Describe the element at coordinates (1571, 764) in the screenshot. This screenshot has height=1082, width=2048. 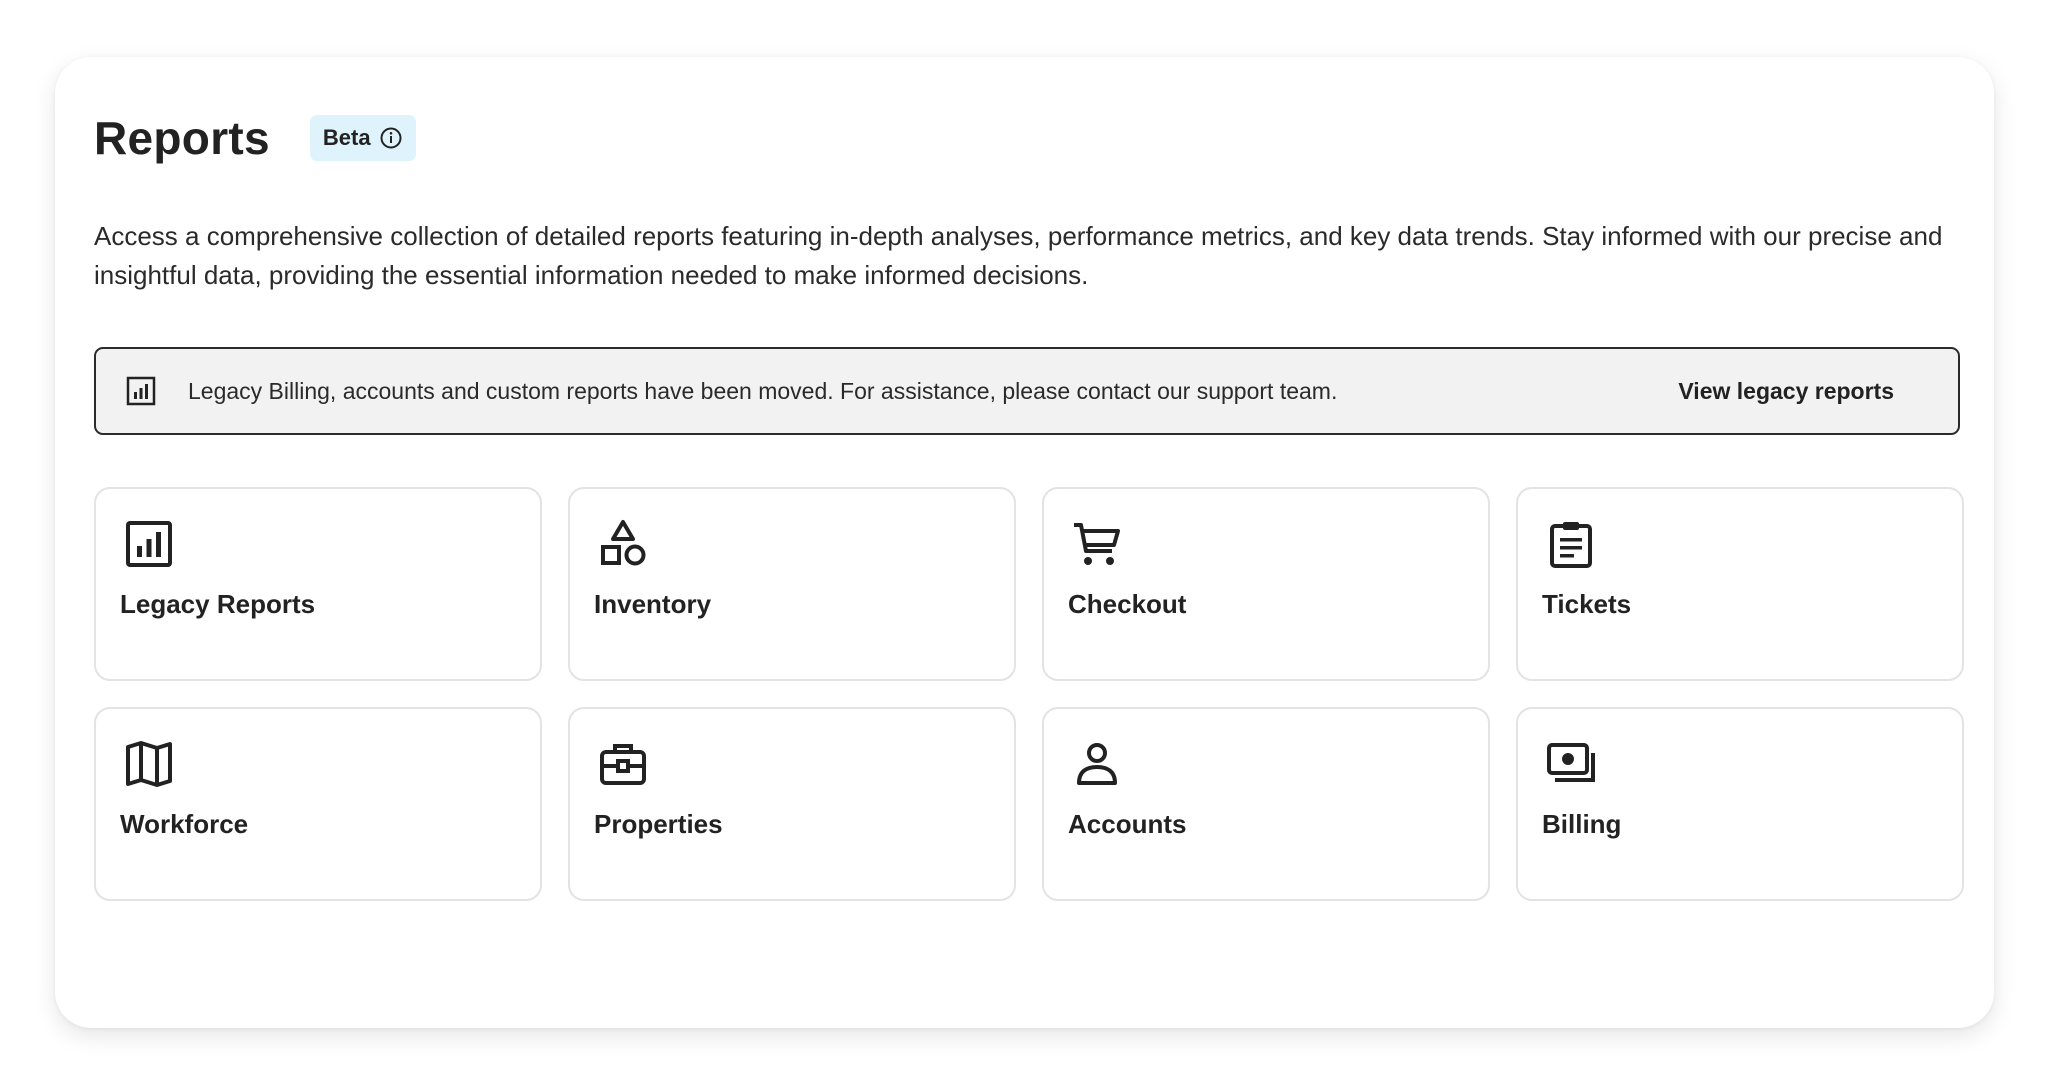
I see `money-icon` at that location.